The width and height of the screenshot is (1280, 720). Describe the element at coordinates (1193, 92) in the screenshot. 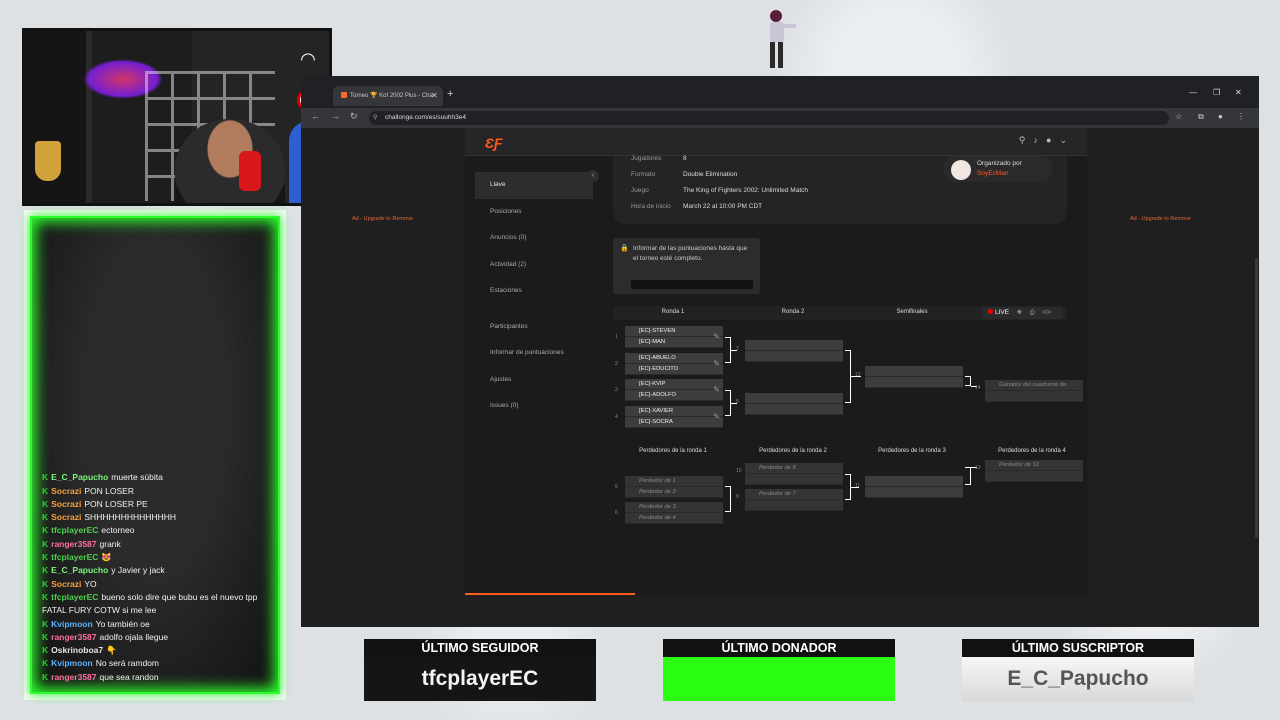

I see `minimize-icon: —` at that location.